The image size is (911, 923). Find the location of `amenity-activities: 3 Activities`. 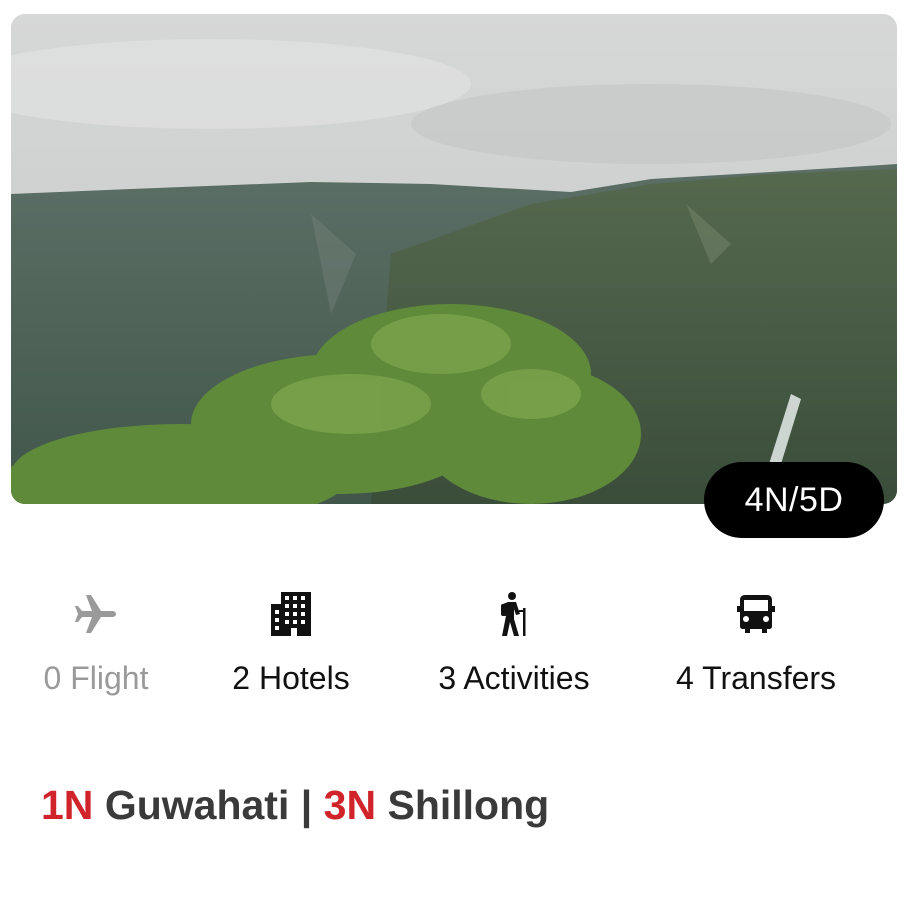

amenity-activities: 3 Activities is located at coordinates (514, 643).